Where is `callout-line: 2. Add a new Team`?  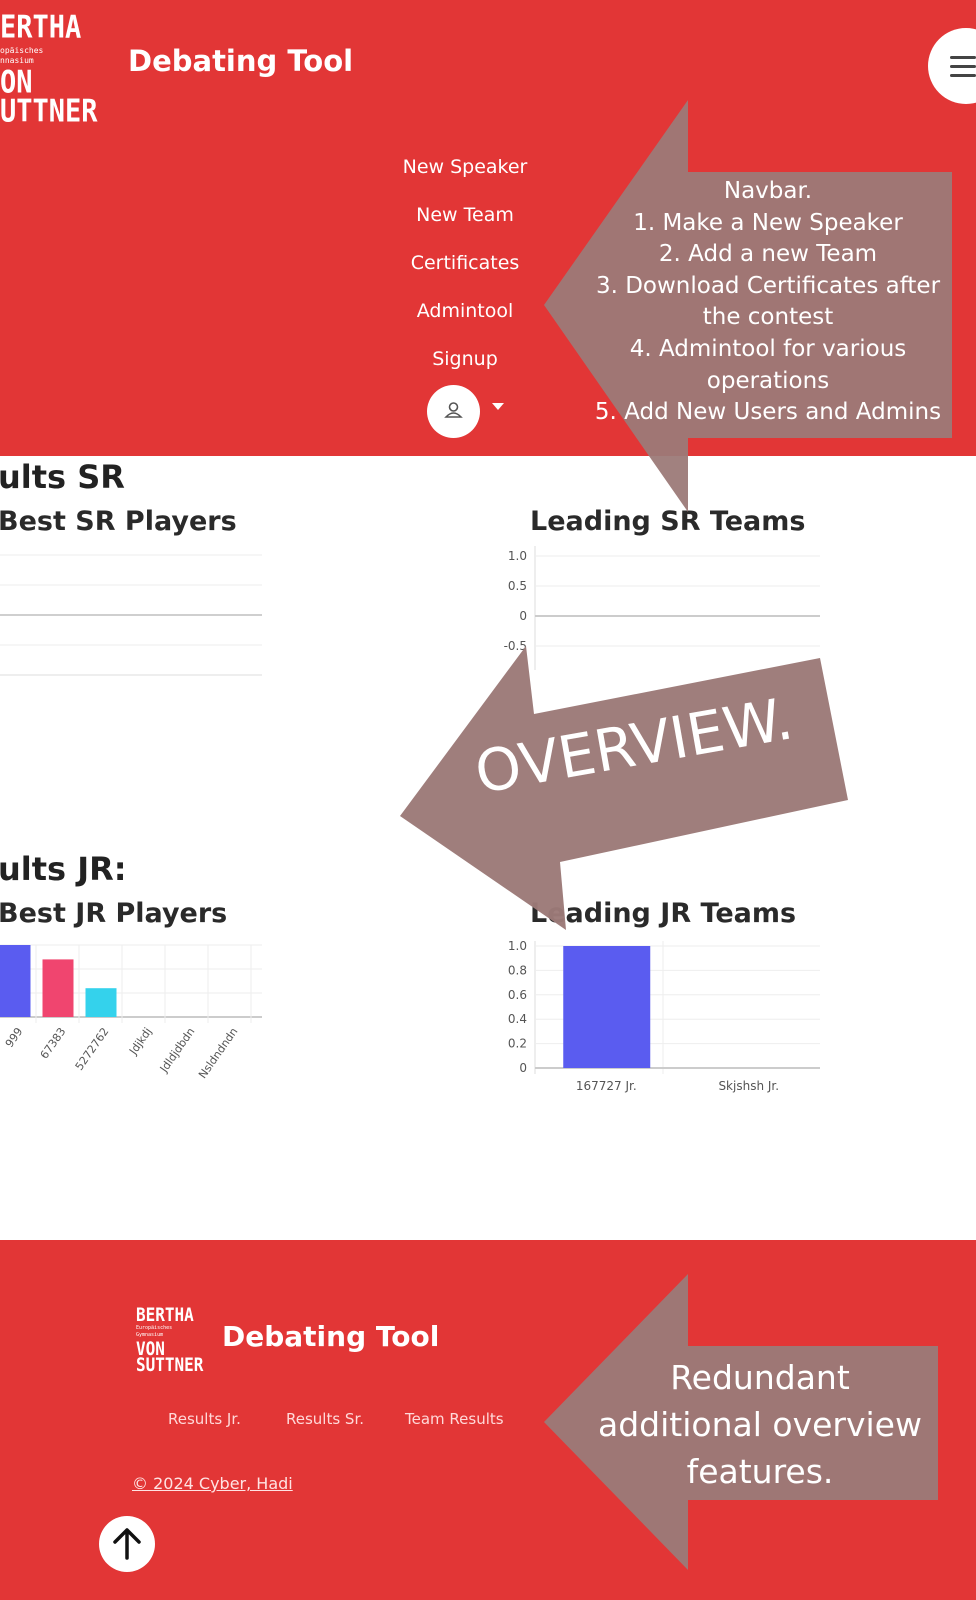
callout-line: 2. Add a new Team is located at coordinates (768, 254).